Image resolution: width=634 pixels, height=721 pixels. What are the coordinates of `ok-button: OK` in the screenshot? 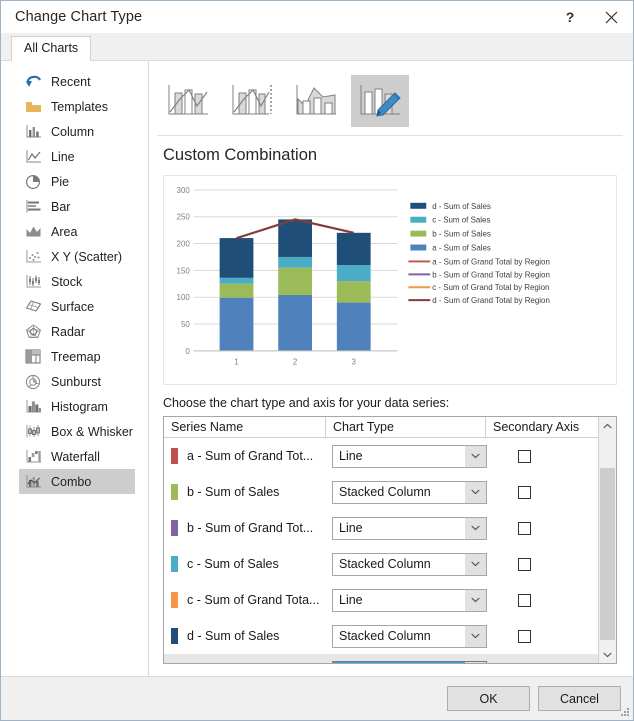 It's located at (488, 698).